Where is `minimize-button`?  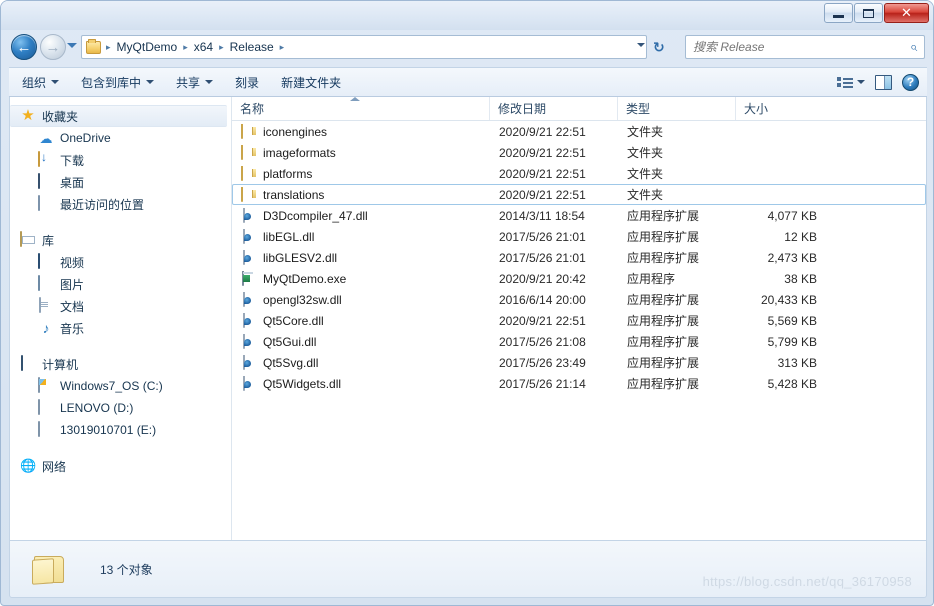 minimize-button is located at coordinates (838, 13).